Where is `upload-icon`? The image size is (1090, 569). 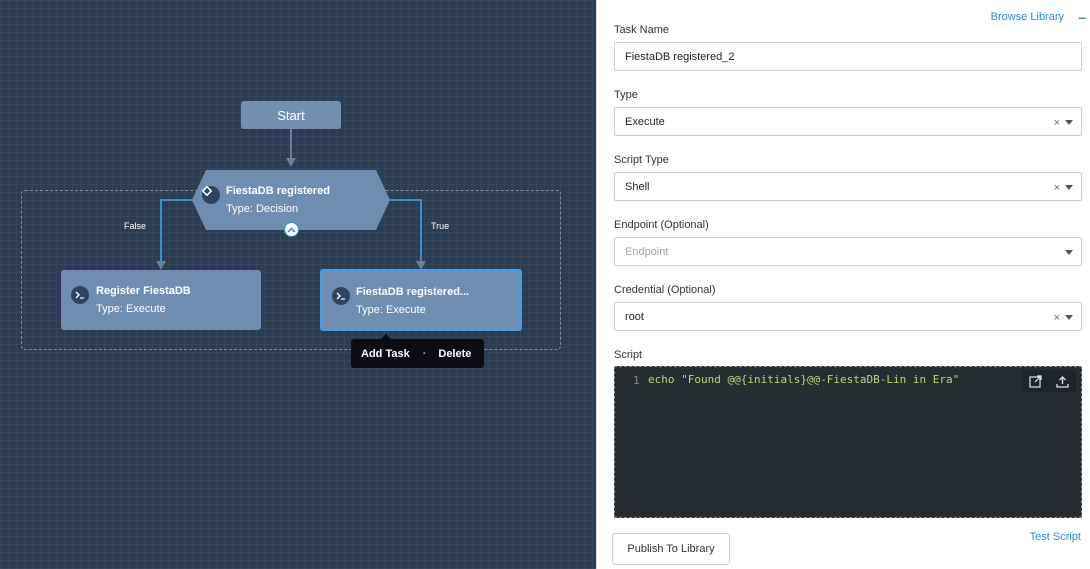
upload-icon is located at coordinates (1062, 381).